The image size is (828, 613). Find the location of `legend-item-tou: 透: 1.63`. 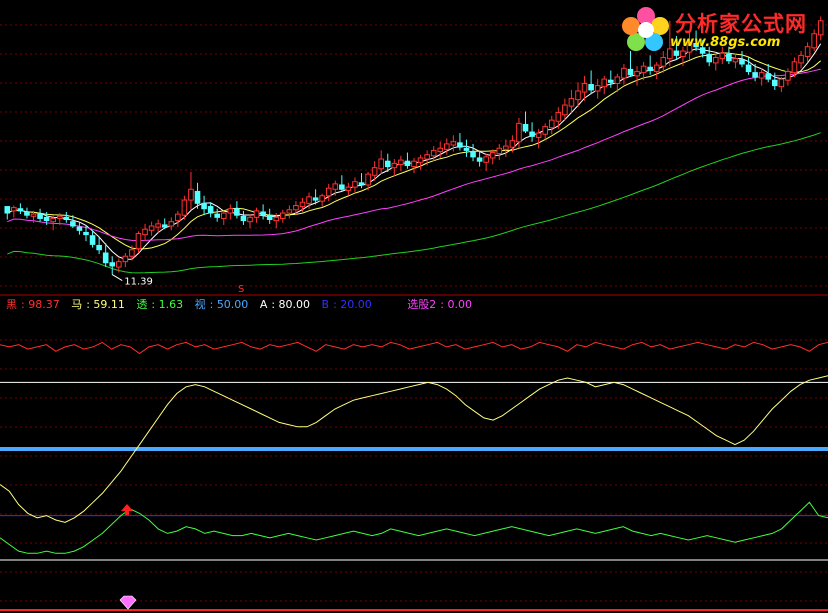

legend-item-tou: 透: 1.63 is located at coordinates (160, 304).